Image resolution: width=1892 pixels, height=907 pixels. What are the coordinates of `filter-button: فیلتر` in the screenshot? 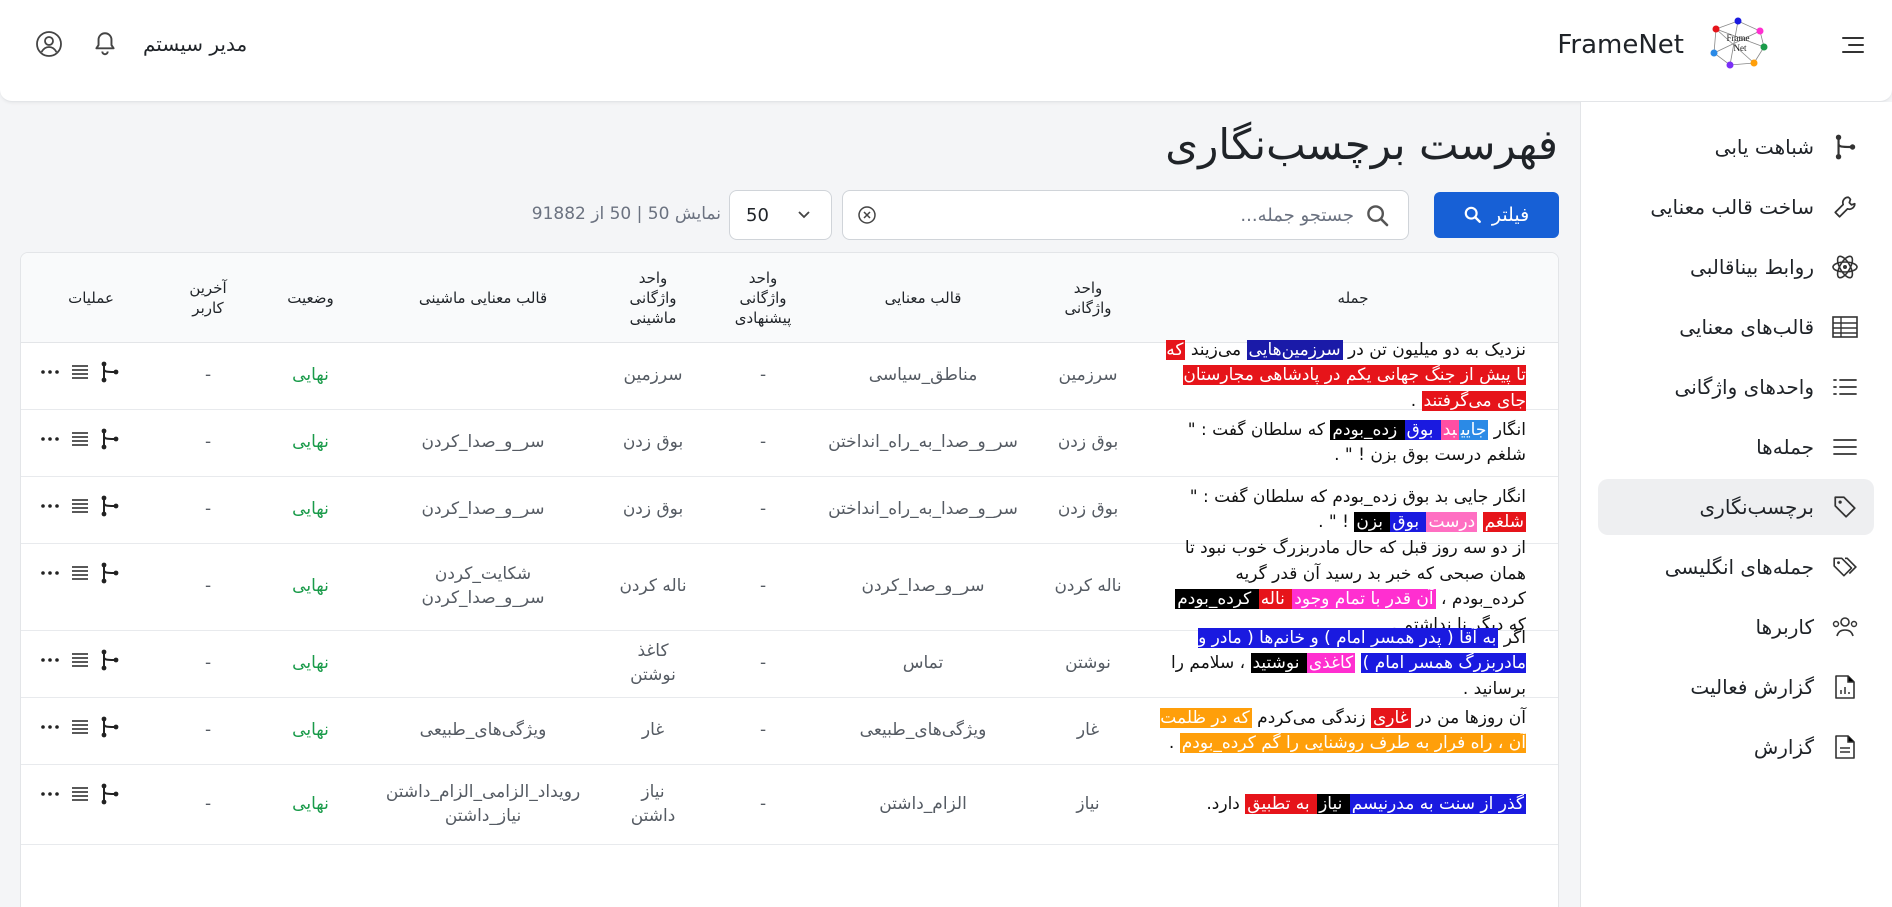 It's located at (1496, 215).